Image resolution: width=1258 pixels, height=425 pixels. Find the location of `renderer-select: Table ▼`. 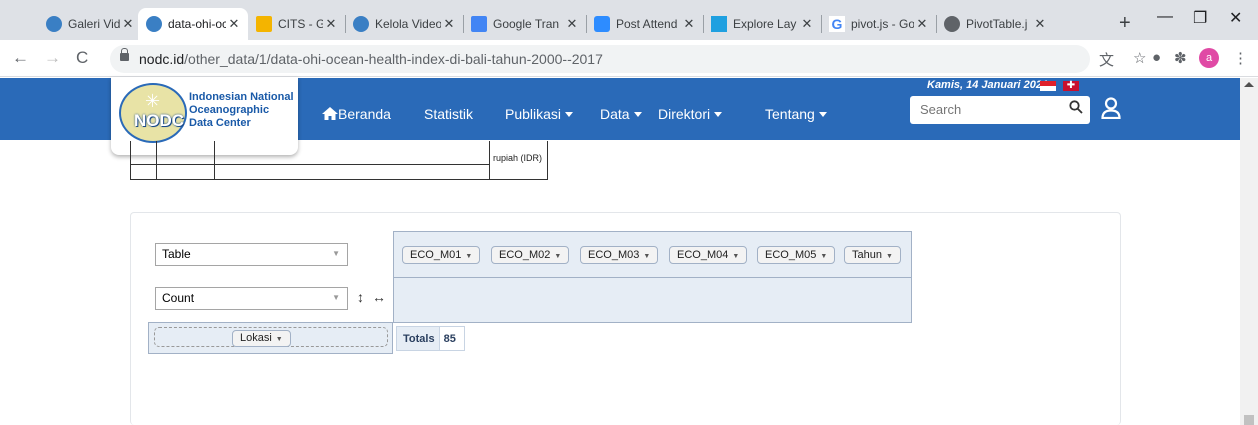

renderer-select: Table ▼ is located at coordinates (251, 254).